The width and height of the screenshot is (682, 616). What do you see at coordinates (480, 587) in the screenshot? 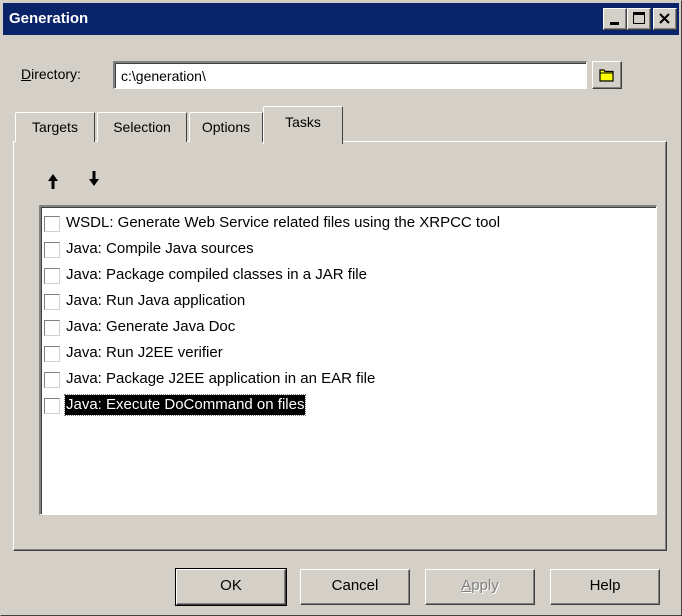
I see `apply-button: Apply` at bounding box center [480, 587].